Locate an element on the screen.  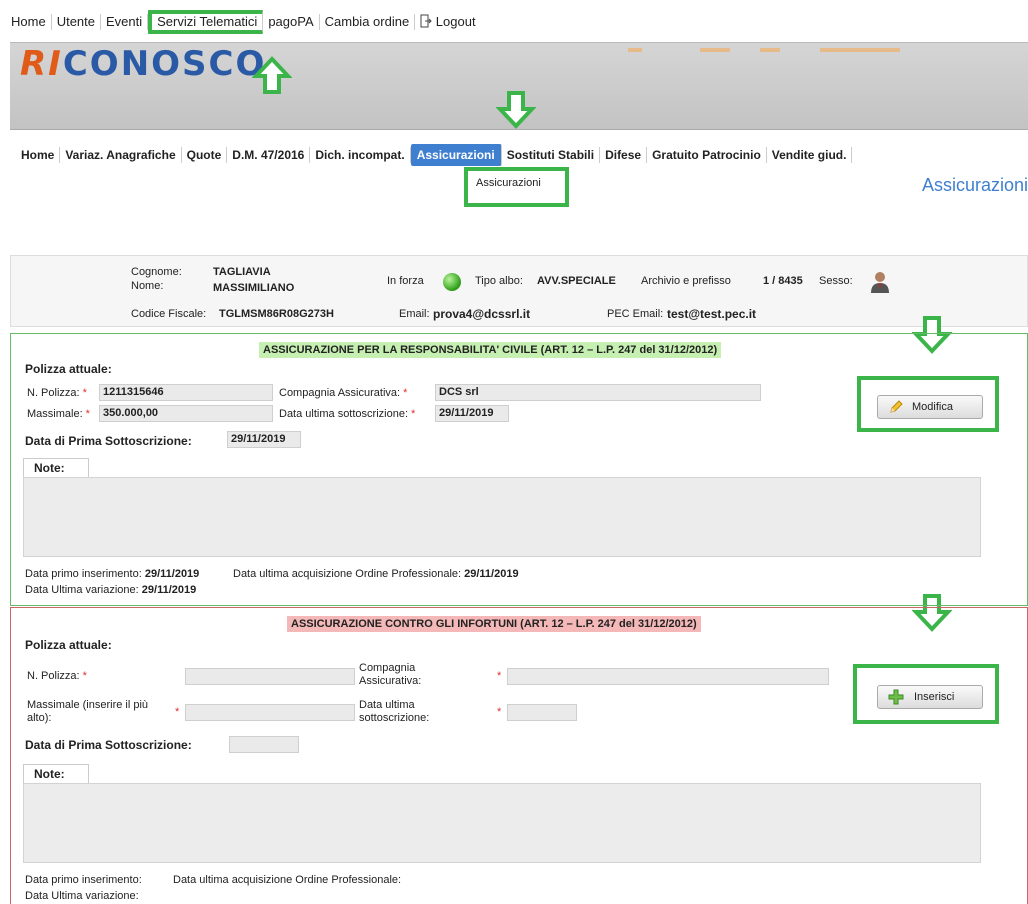
nav-servizi-telematici: Servizi Telematici is located at coordinates (206, 22).